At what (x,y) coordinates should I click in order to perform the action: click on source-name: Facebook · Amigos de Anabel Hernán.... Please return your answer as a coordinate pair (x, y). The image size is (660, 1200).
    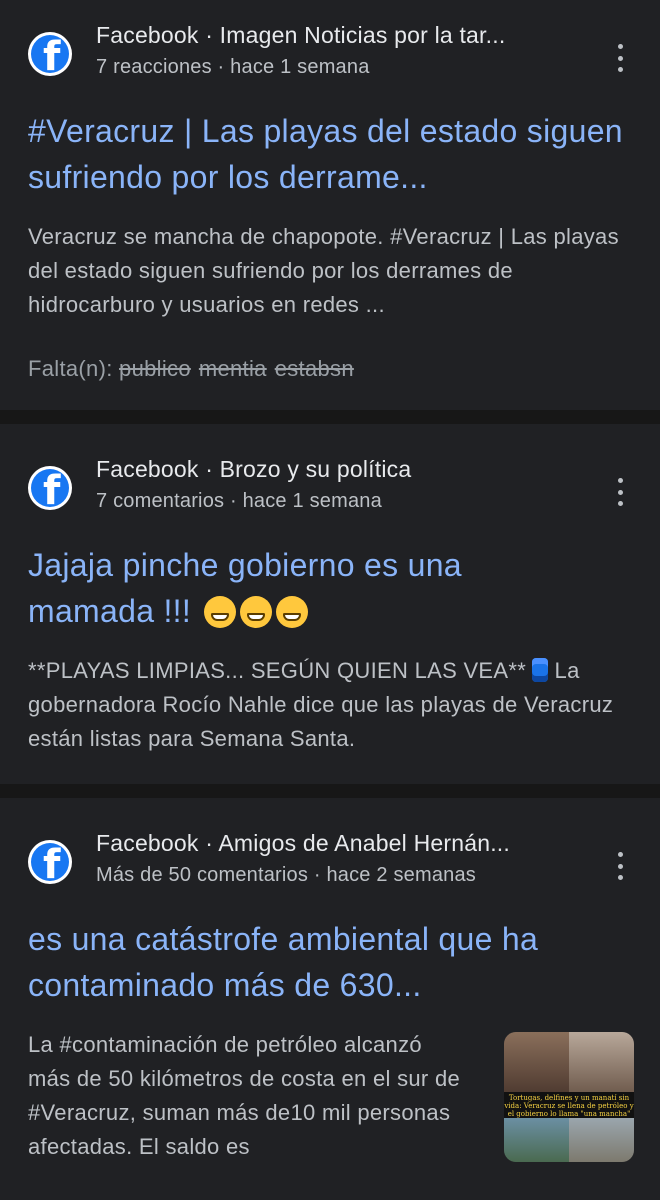
    Looking at the image, I should click on (303, 843).